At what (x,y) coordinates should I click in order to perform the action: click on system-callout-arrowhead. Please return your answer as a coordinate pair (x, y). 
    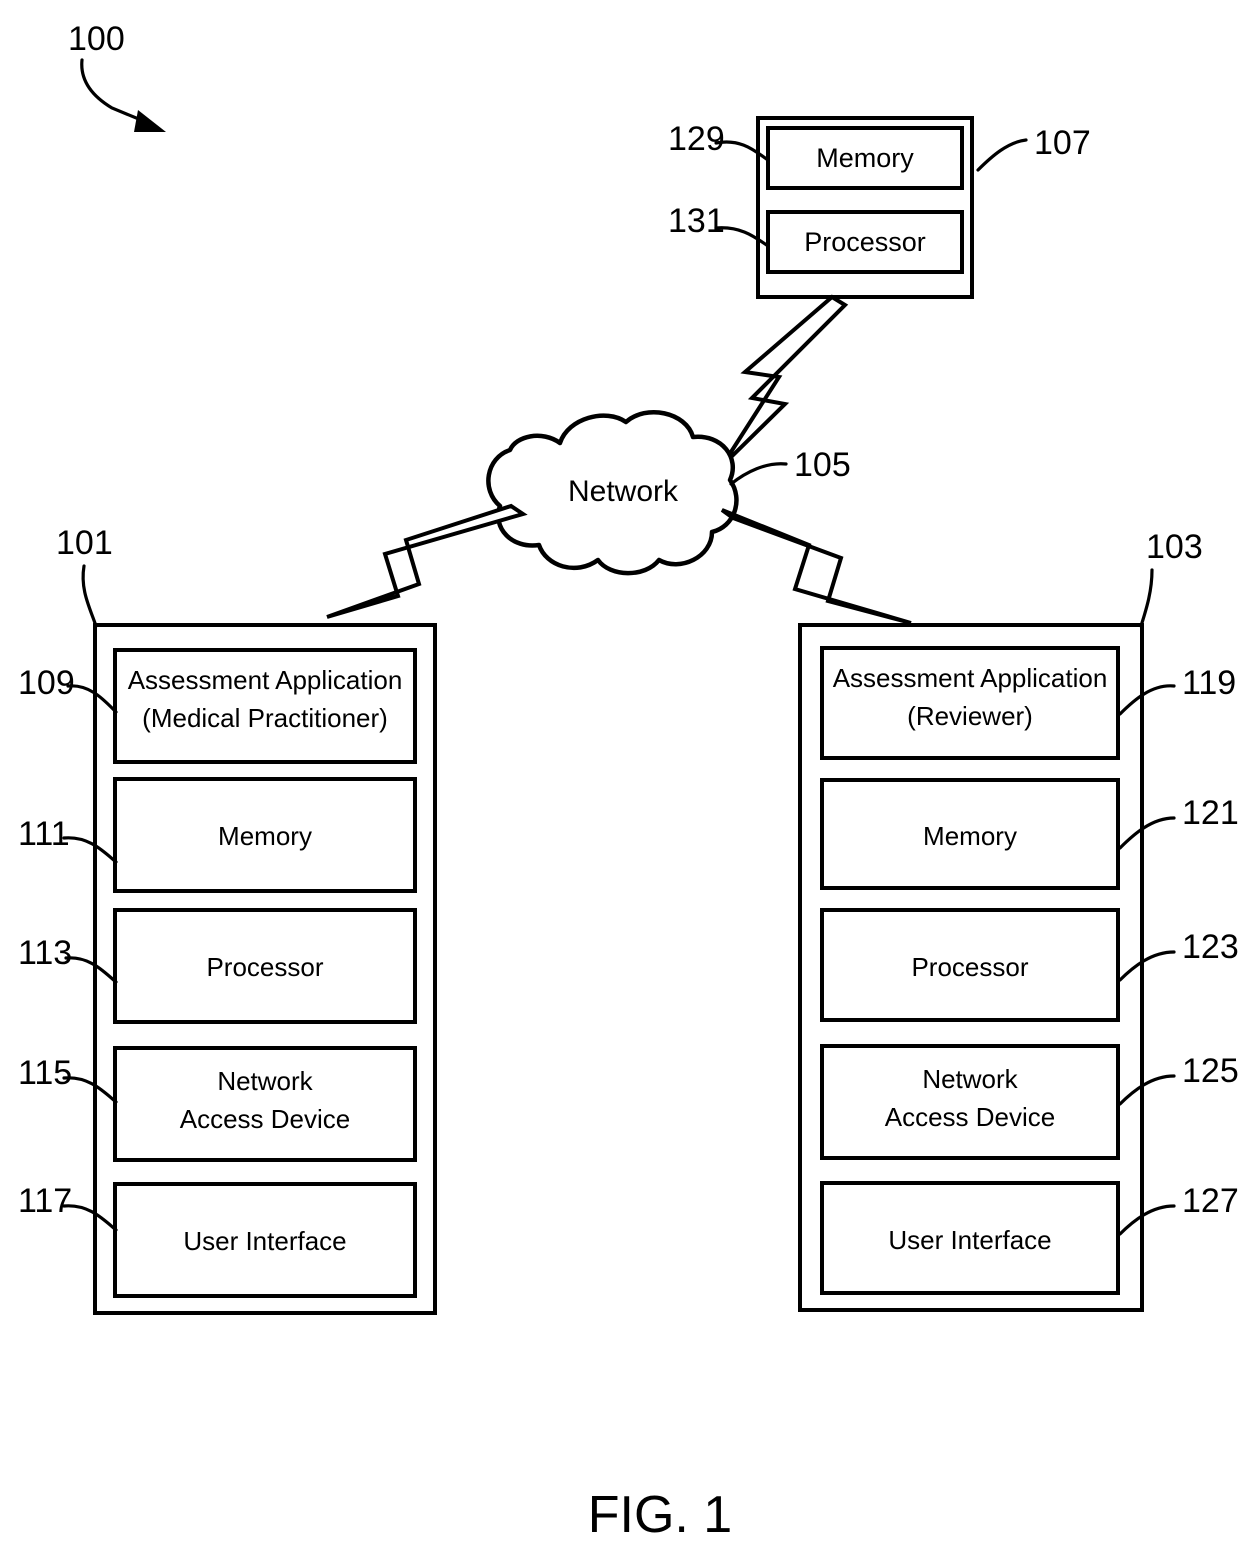
    Looking at the image, I should click on (150, 121).